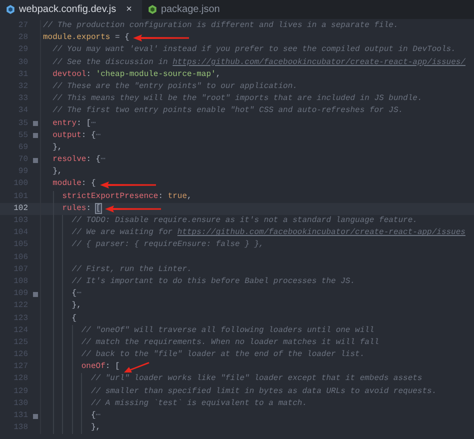 The width and height of the screenshot is (474, 439). I want to click on code-line: // We are waiting for https://github.com/facebookincubator/create-react-app/issues, so click(269, 233).